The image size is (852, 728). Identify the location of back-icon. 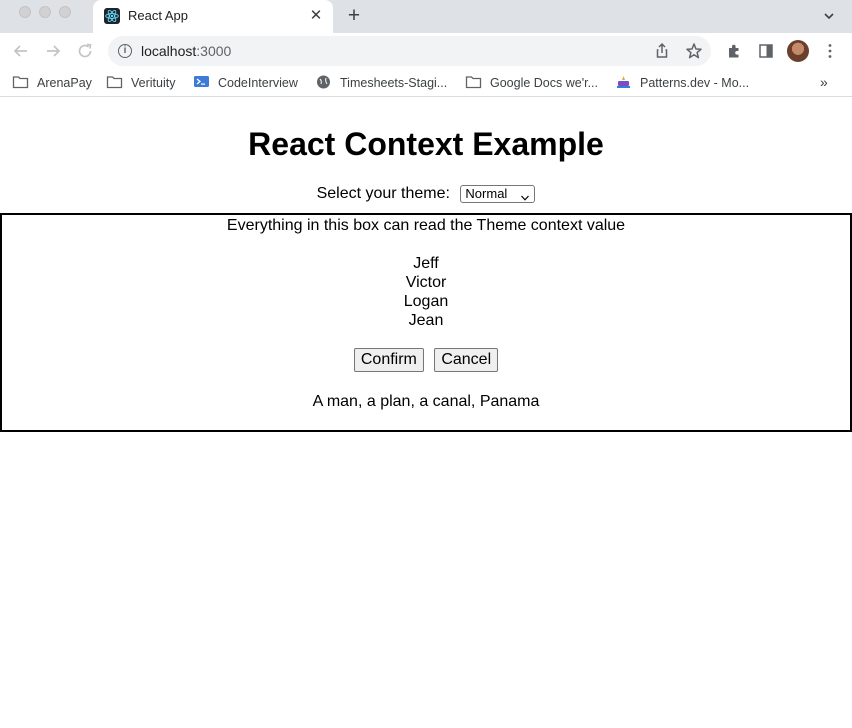
(21, 51).